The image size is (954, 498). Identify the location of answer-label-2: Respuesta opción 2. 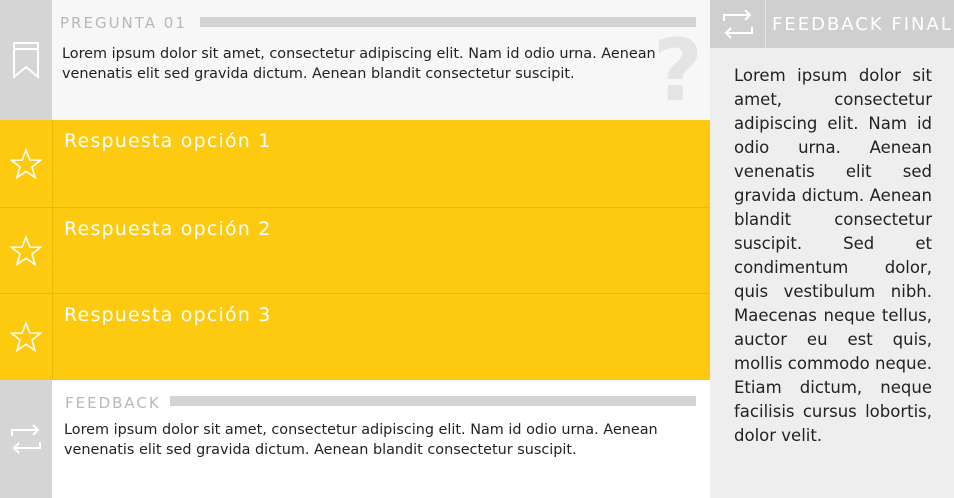
(168, 229).